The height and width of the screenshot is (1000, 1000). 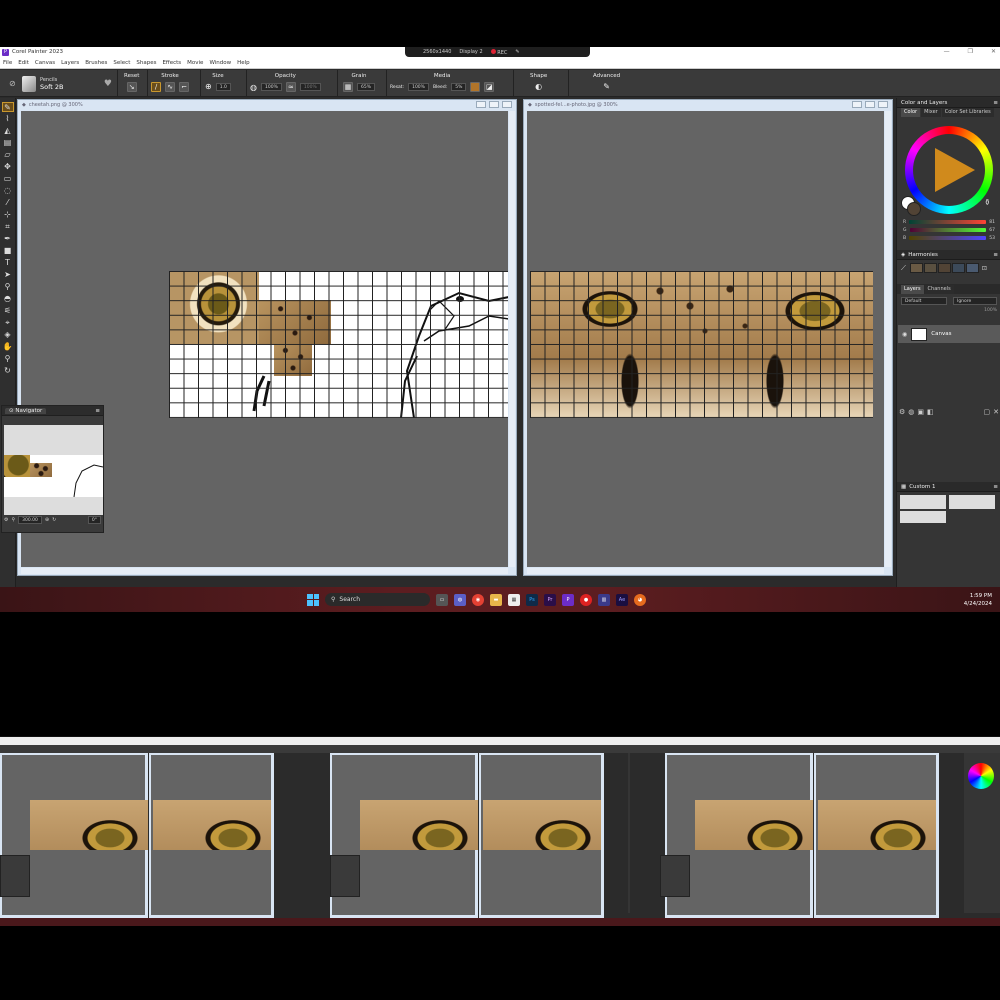 What do you see at coordinates (990, 310) in the screenshot?
I see `layer-opacity-value: 100%` at bounding box center [990, 310].